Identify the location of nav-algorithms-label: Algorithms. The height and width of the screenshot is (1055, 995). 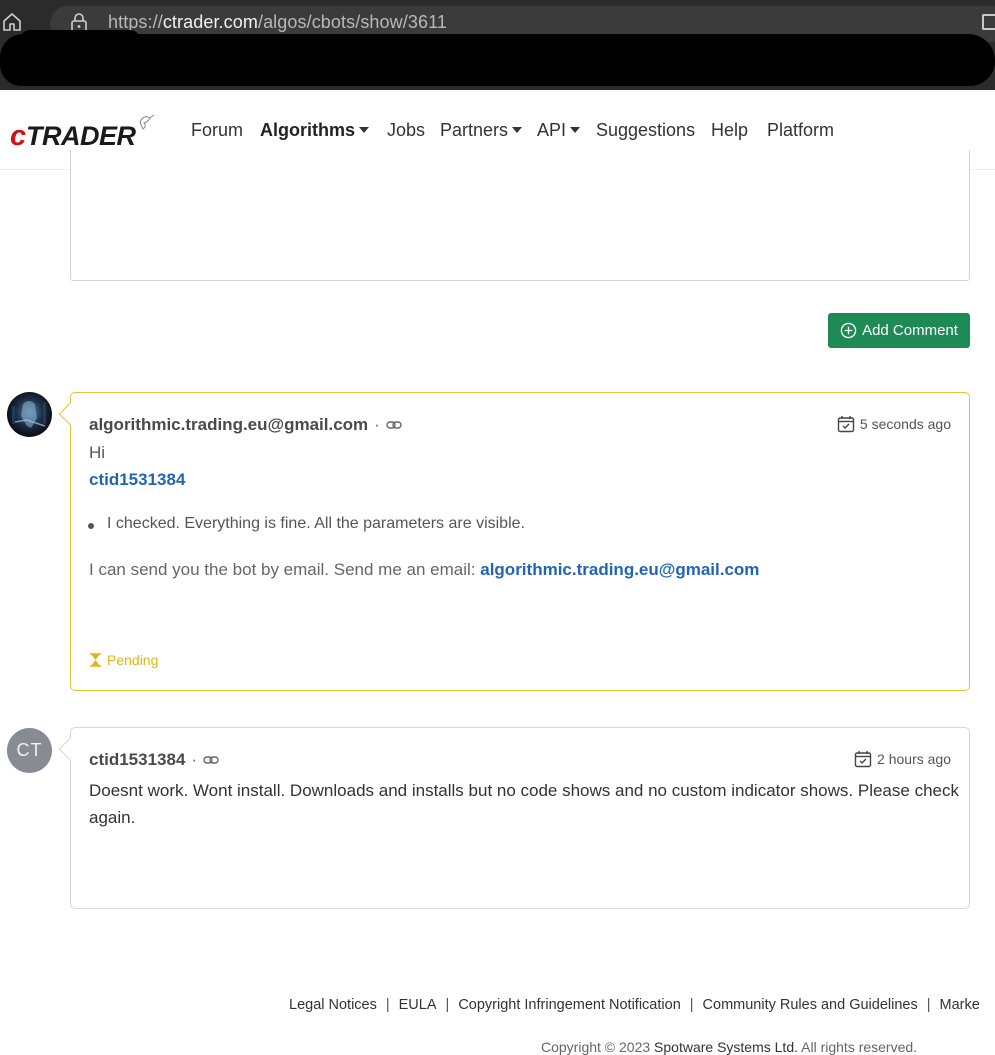
(308, 130).